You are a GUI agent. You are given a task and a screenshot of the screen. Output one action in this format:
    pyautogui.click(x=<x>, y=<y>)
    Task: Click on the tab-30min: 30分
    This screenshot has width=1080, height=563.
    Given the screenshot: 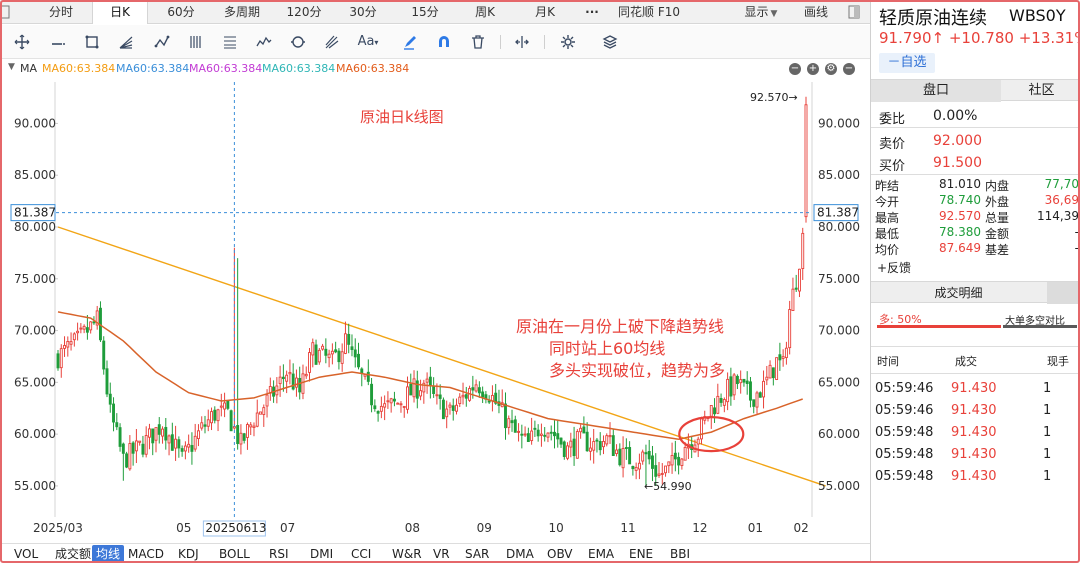 What is the action you would take?
    pyautogui.click(x=363, y=12)
    